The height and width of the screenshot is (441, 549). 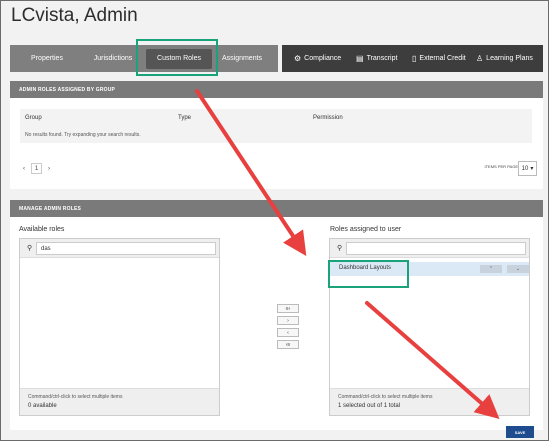 I want to click on column-header-group: Group, so click(x=33, y=118).